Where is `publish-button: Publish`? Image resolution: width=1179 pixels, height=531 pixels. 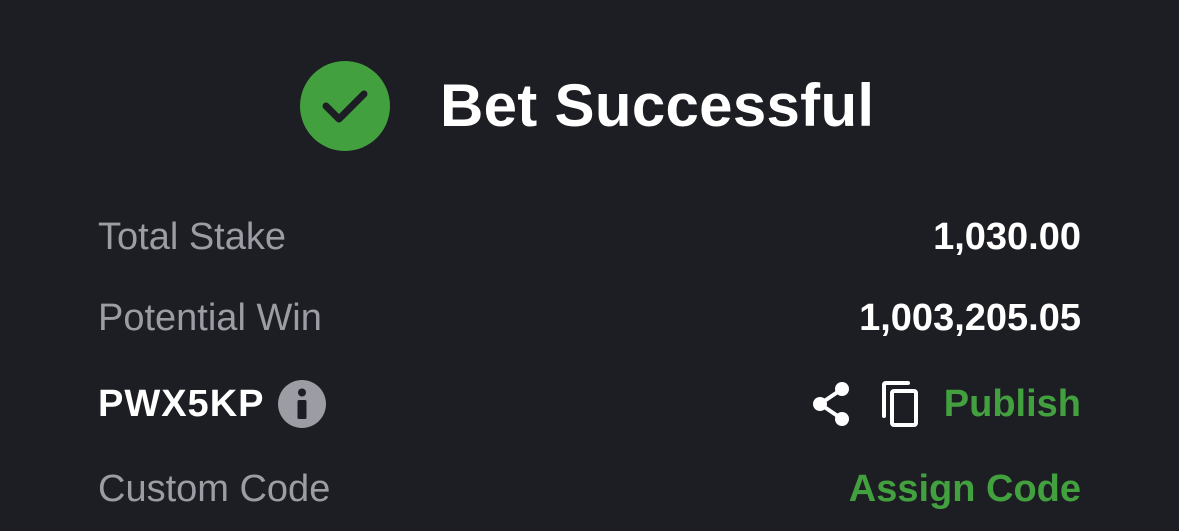
publish-button: Publish is located at coordinates (1012, 404).